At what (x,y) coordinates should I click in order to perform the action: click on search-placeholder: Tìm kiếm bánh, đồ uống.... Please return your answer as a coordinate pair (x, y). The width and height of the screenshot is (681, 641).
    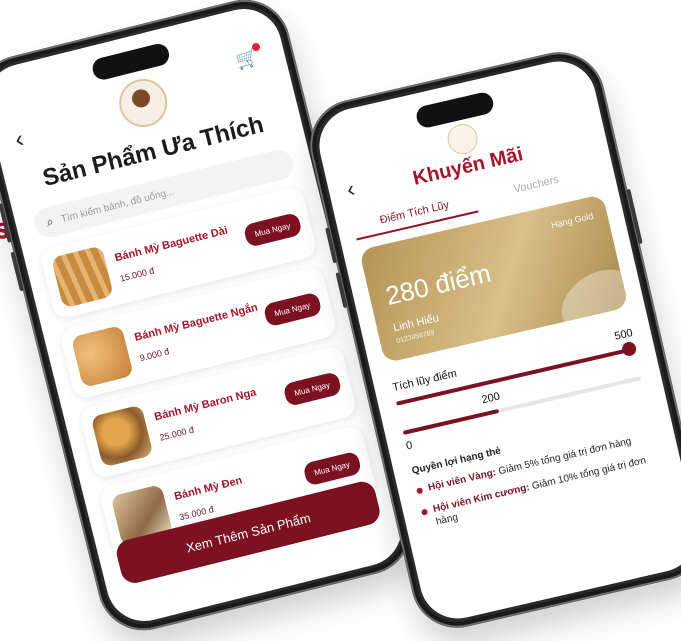
    Looking at the image, I should click on (117, 205).